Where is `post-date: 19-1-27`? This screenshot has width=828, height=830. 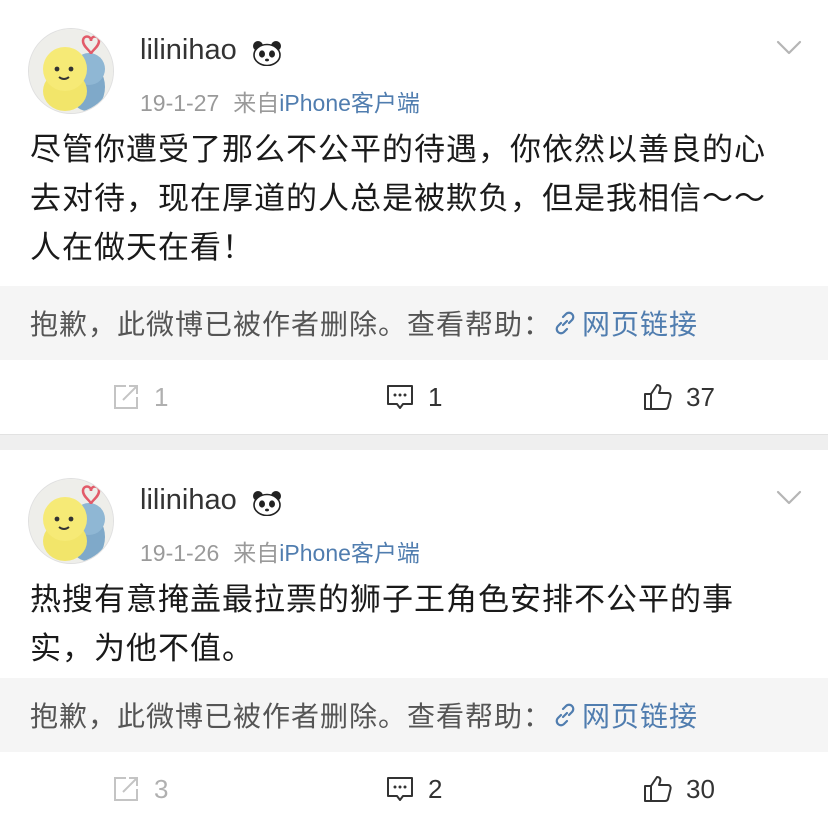 post-date: 19-1-27 is located at coordinates (180, 103).